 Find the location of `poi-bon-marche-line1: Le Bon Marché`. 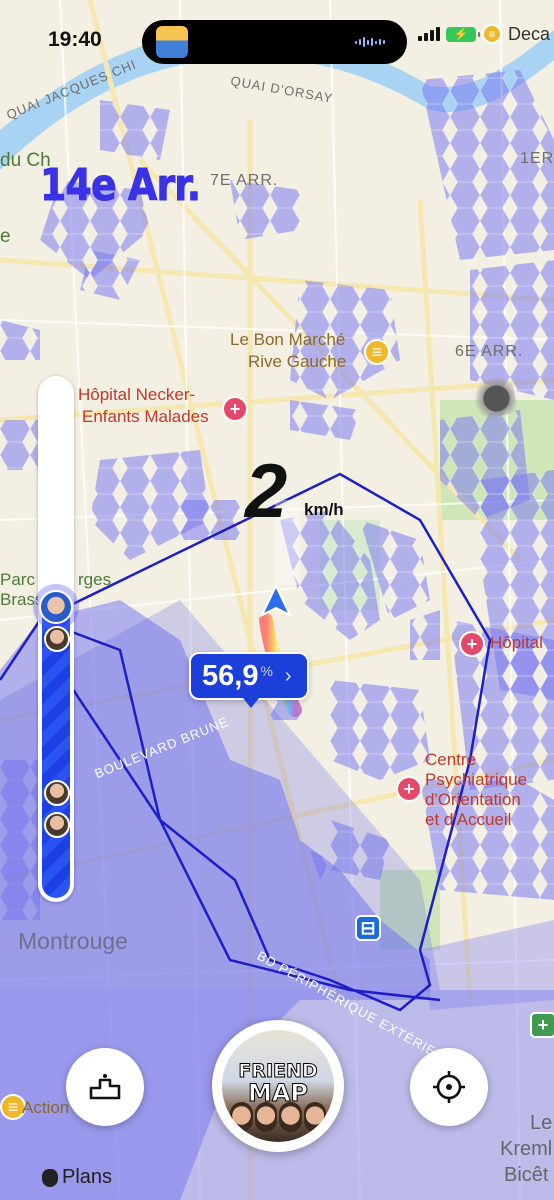

poi-bon-marche-line1: Le Bon Marché is located at coordinates (288, 339).